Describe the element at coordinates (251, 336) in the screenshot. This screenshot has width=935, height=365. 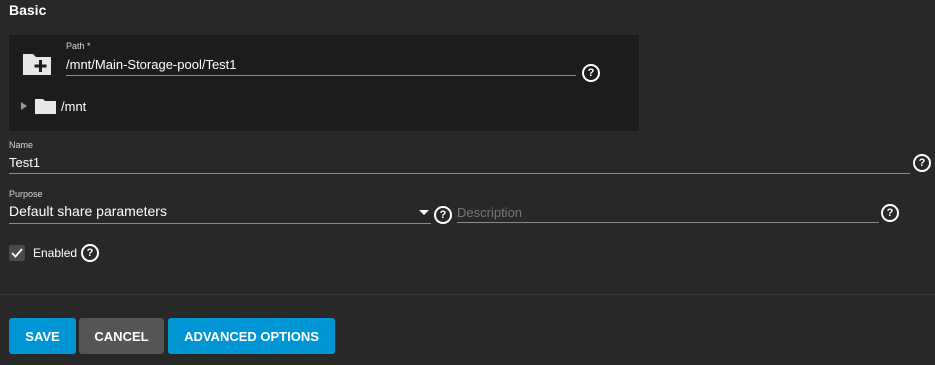
I see `advanced-options-button: ADVANCED OPTIONS` at that location.